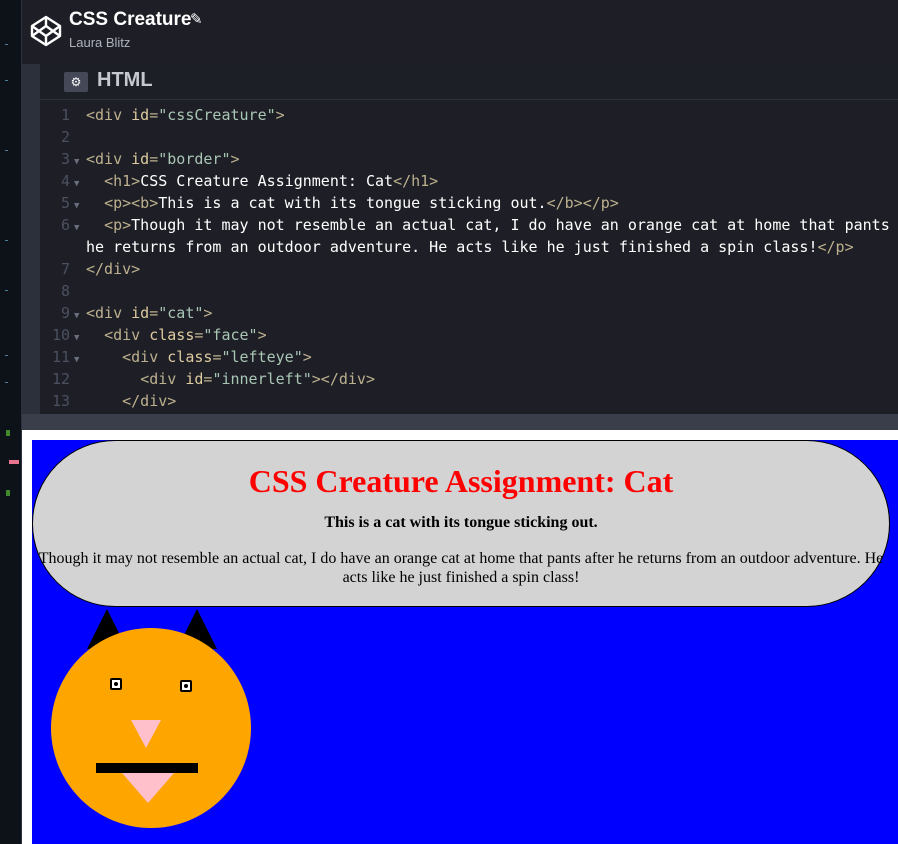 The height and width of the screenshot is (844, 898). I want to click on line-number: 4, so click(65, 181).